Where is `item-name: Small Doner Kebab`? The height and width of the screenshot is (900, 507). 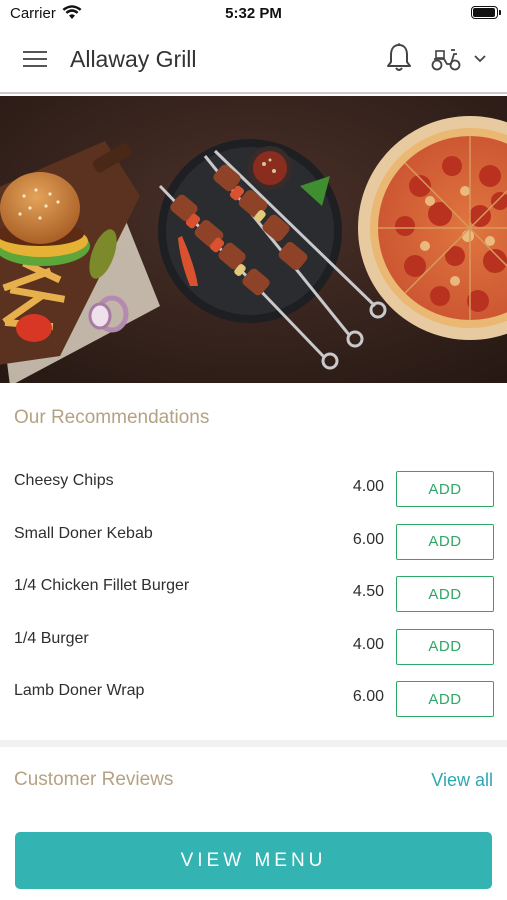
item-name: Small Doner Kebab is located at coordinates (83, 533).